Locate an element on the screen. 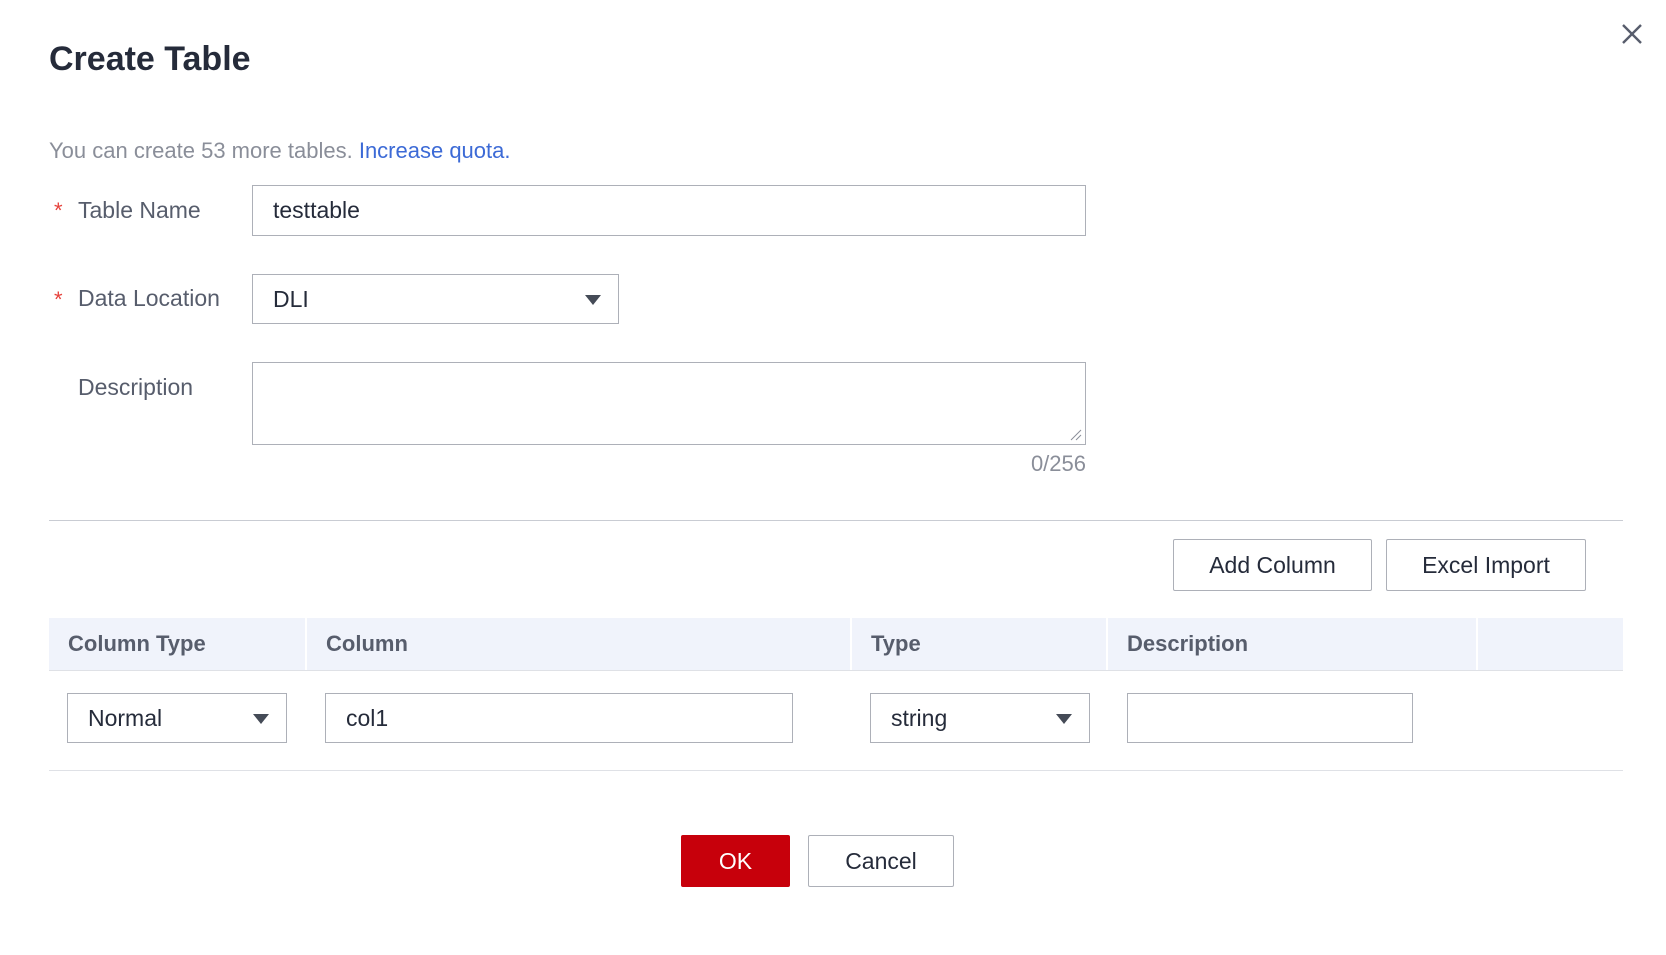  header-description: Description is located at coordinates (1188, 643).